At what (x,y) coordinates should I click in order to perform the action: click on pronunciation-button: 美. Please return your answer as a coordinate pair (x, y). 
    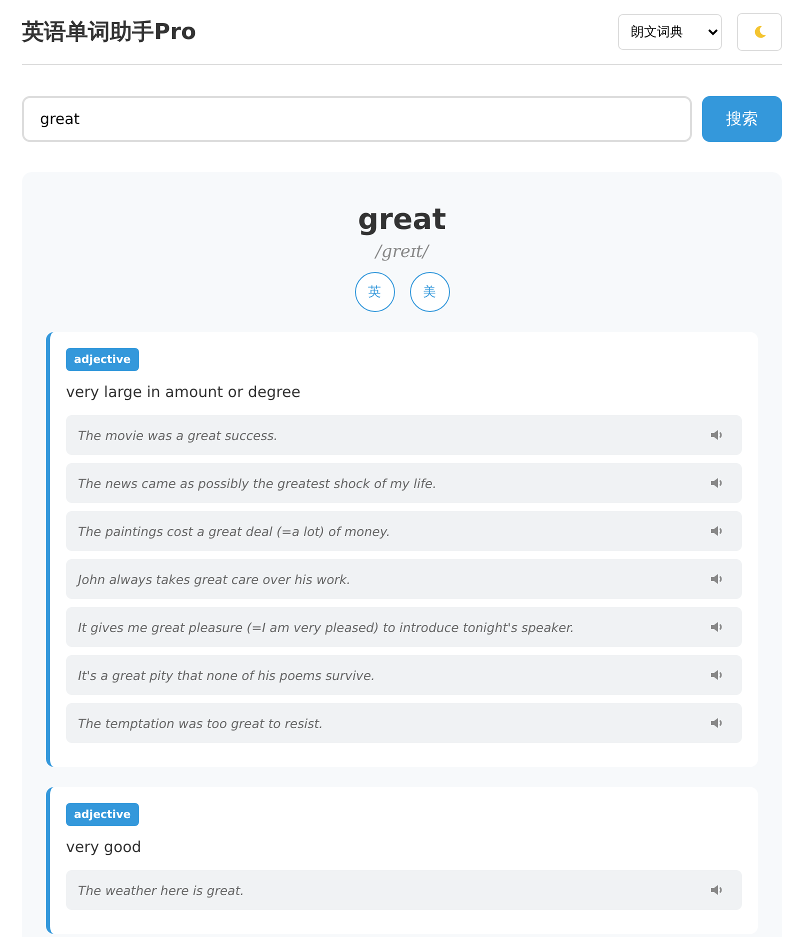
    Looking at the image, I should click on (430, 292).